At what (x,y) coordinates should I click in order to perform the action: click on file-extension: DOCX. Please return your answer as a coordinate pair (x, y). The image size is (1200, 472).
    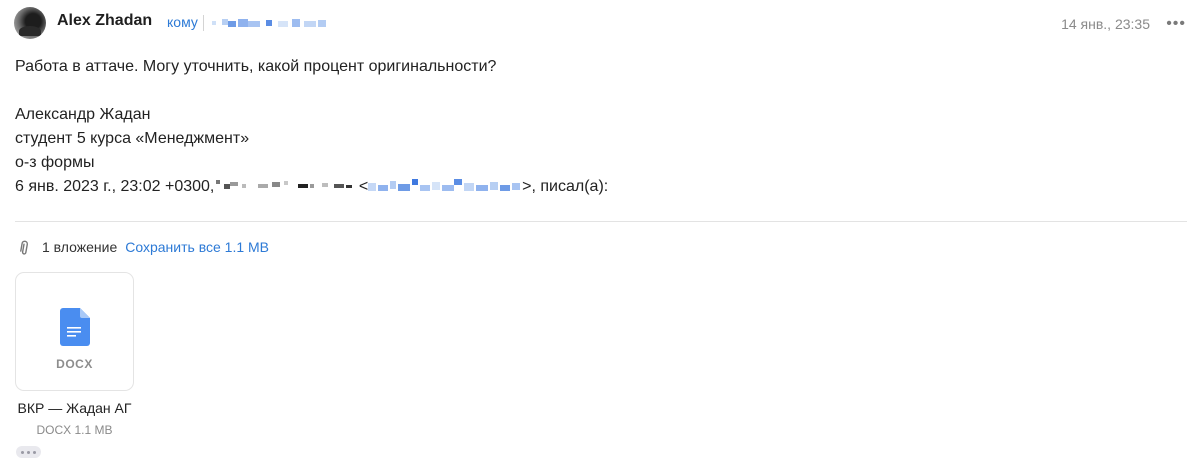
    Looking at the image, I should click on (74, 364).